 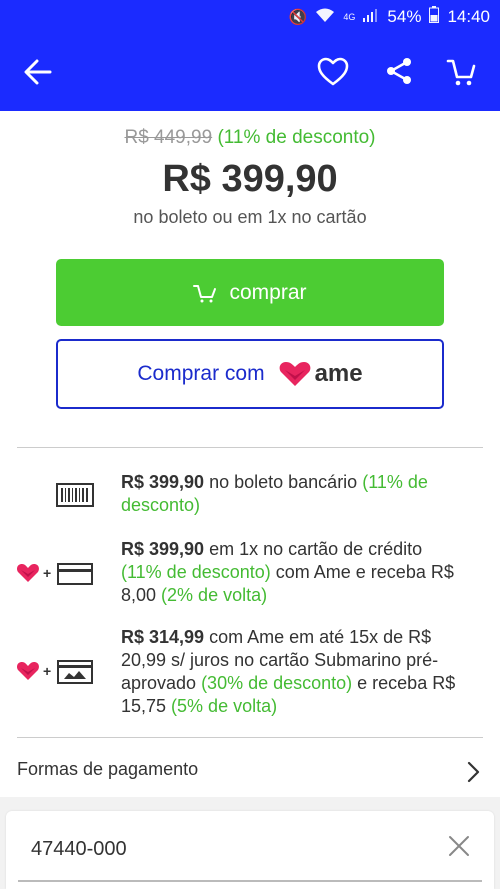 What do you see at coordinates (404, 16) in the screenshot?
I see `battery-percent: 54%` at bounding box center [404, 16].